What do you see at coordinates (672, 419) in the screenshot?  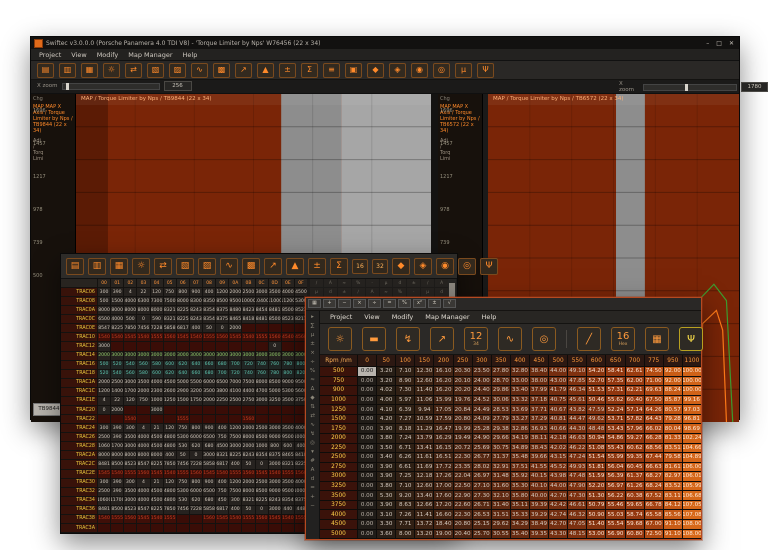 I see `value-cell: 79.28` at bounding box center [672, 419].